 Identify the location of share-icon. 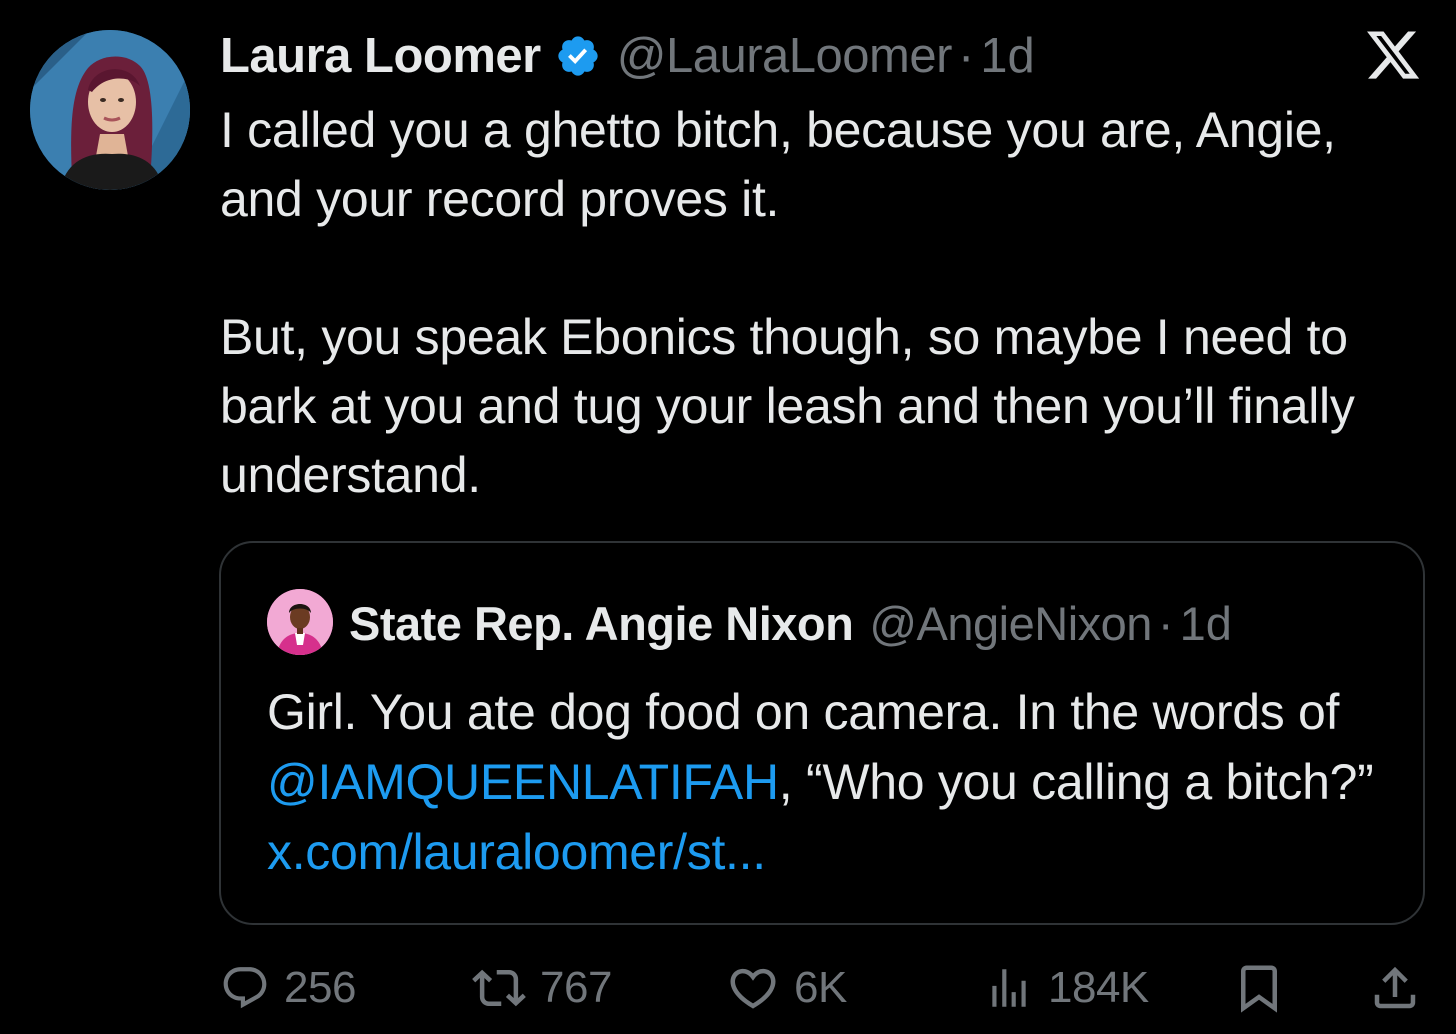
(1395, 987).